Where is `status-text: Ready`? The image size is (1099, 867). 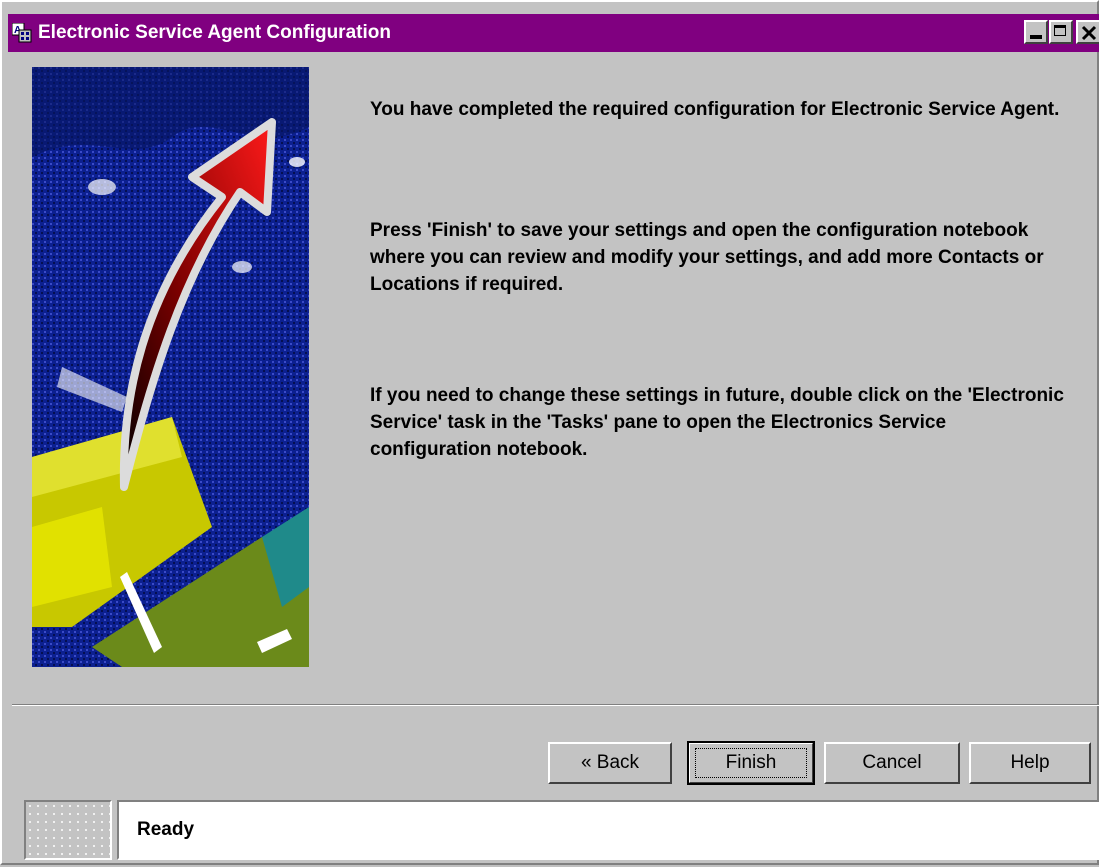
status-text: Ready is located at coordinates (608, 830).